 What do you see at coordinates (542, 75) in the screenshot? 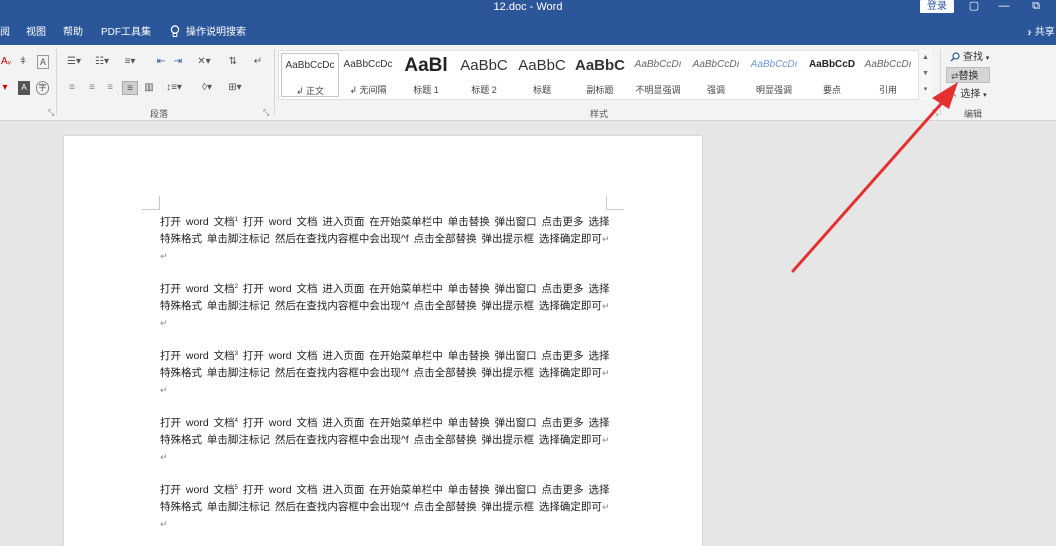
I see `style-title: AaBbC 标题` at bounding box center [542, 75].